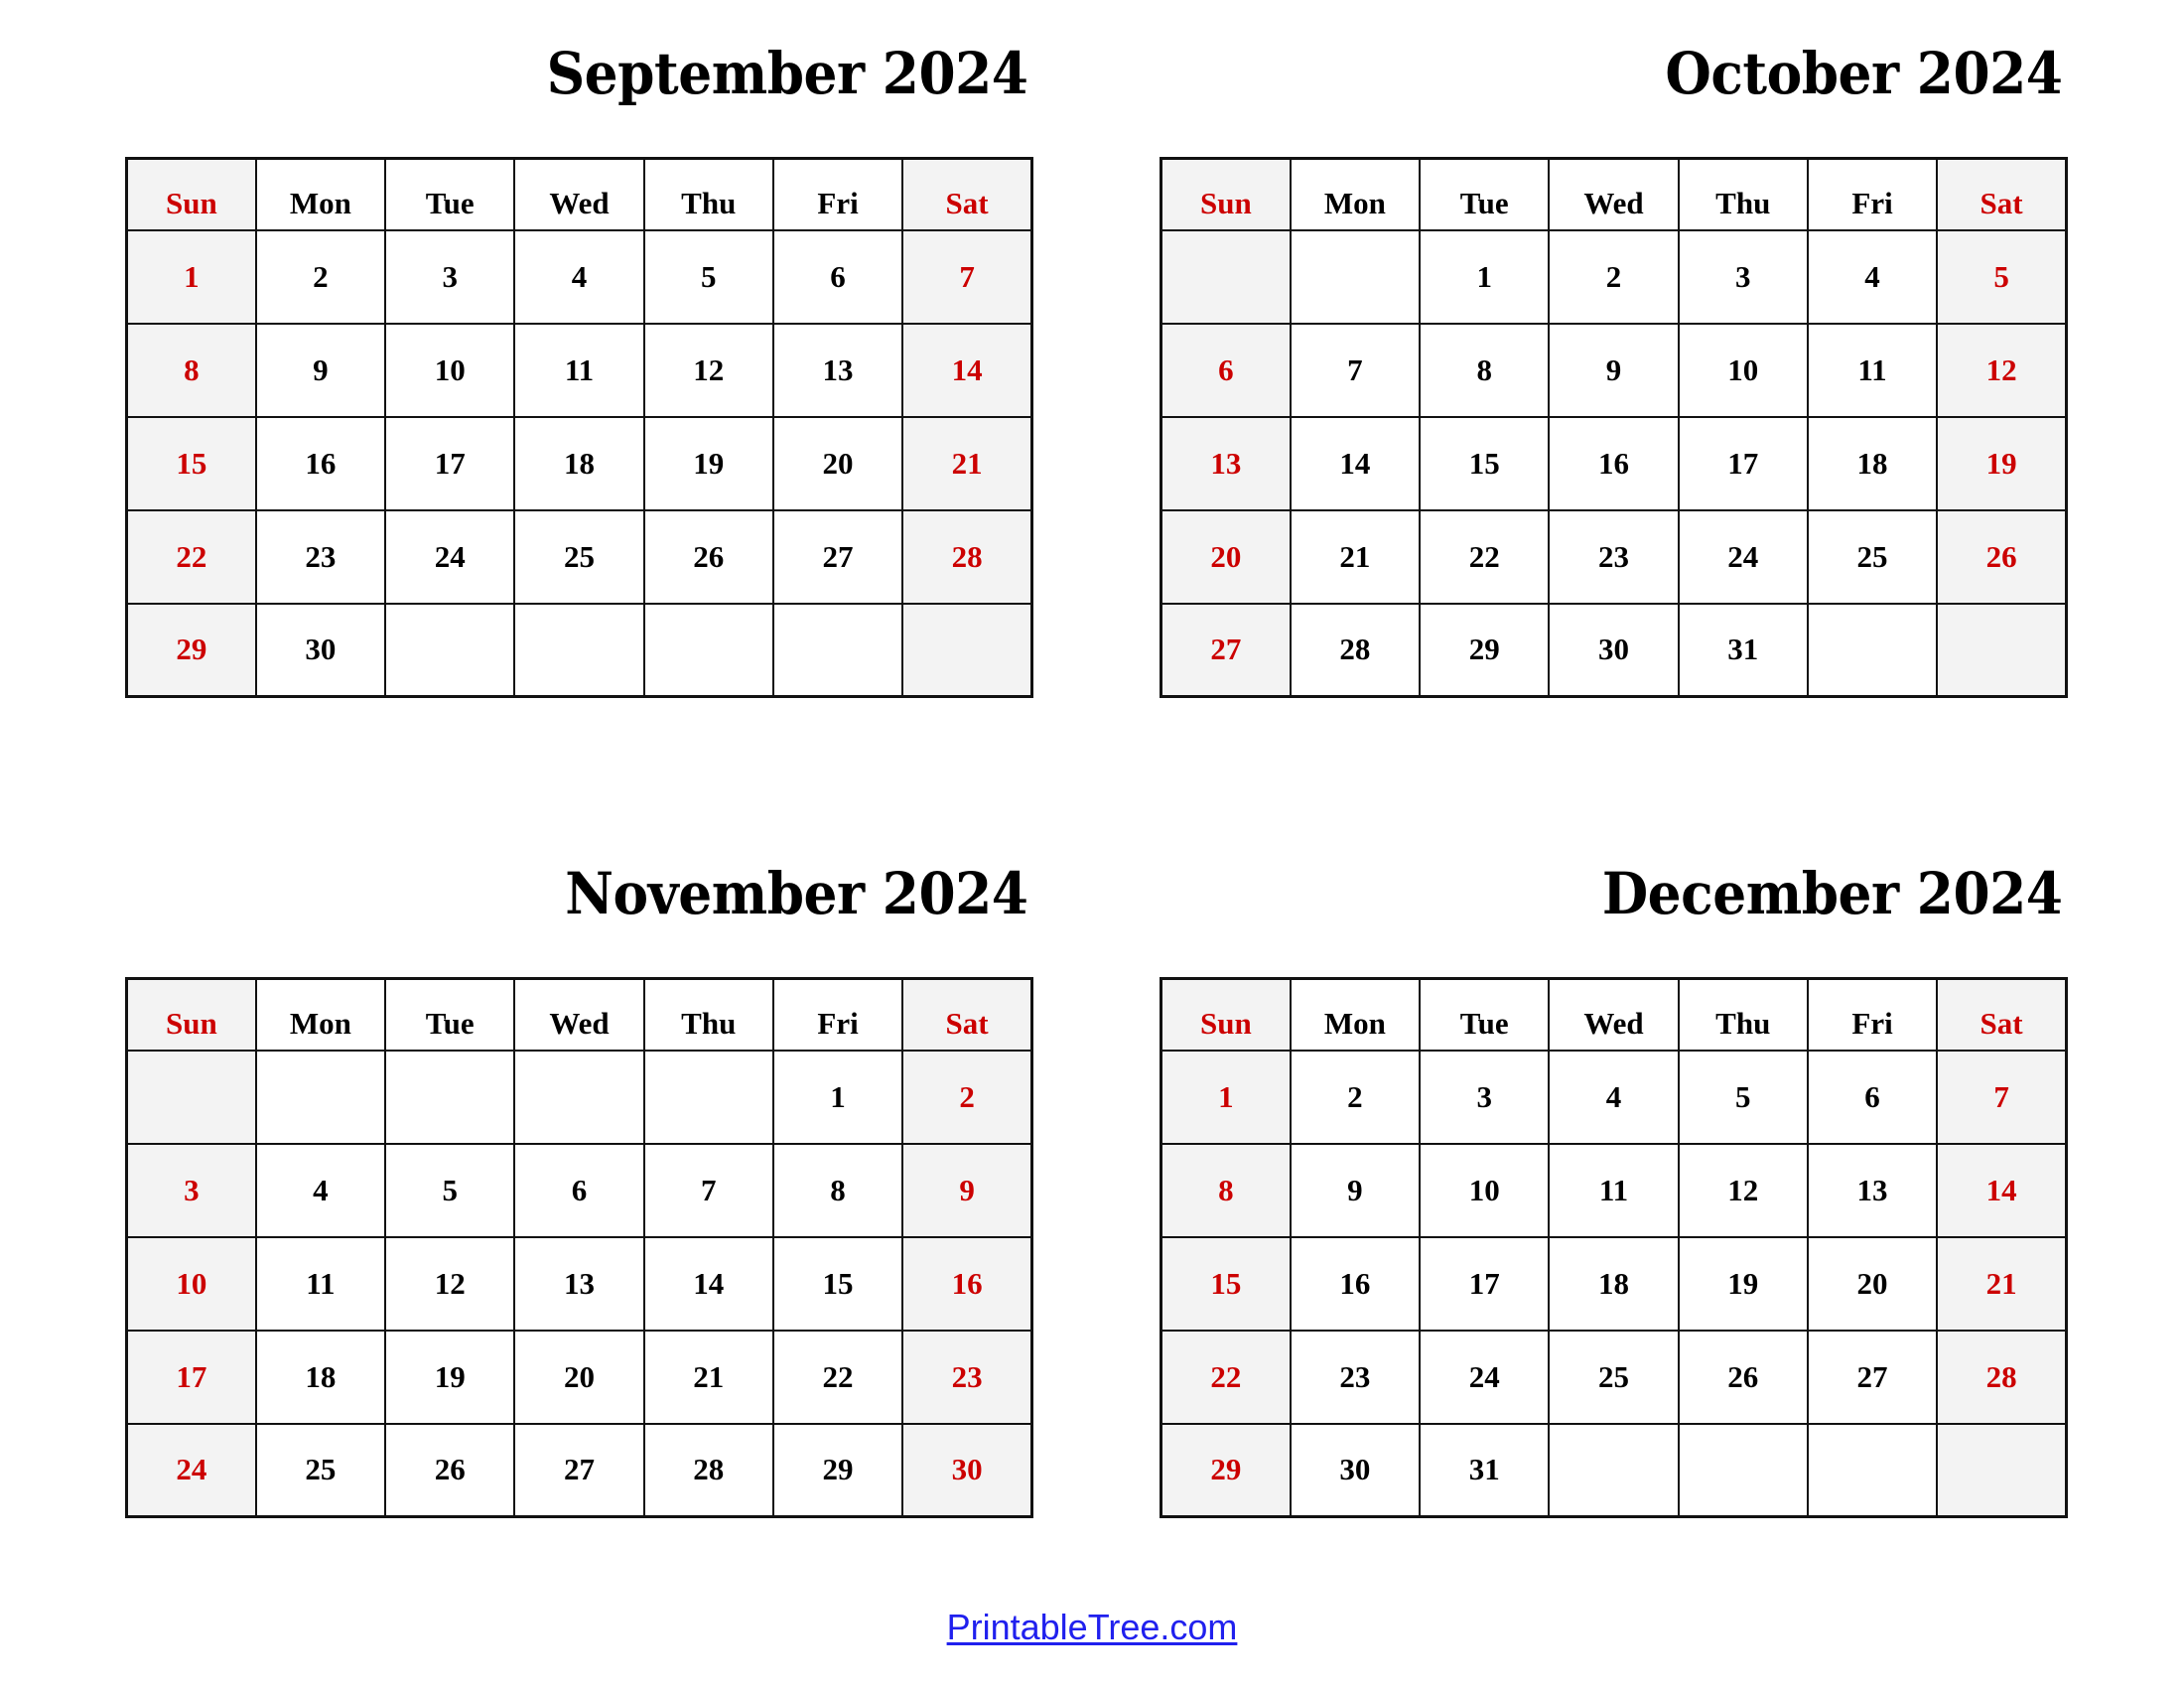 This screenshot has height=1688, width=2184. What do you see at coordinates (967, 1283) in the screenshot?
I see `day-cell-november-16: 16` at bounding box center [967, 1283].